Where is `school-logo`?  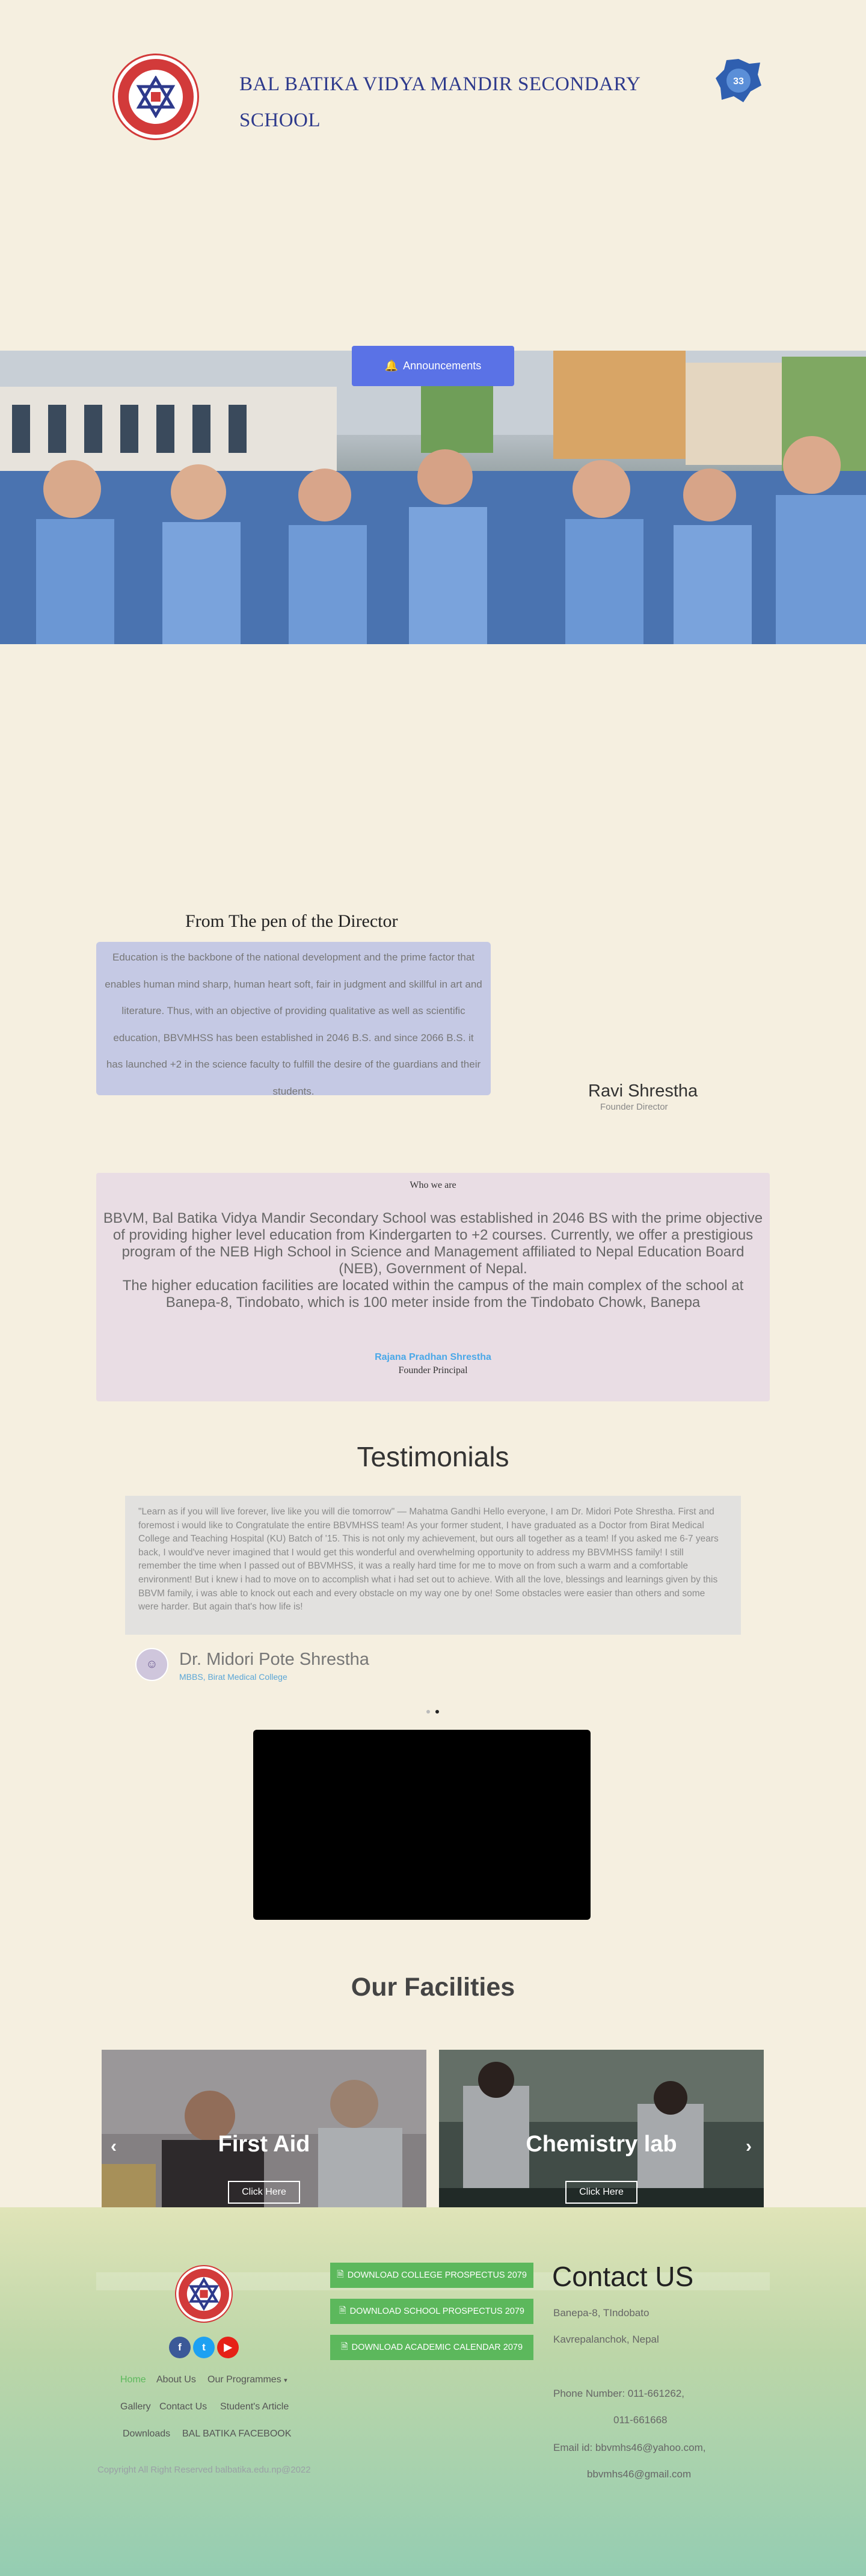 school-logo is located at coordinates (155, 97).